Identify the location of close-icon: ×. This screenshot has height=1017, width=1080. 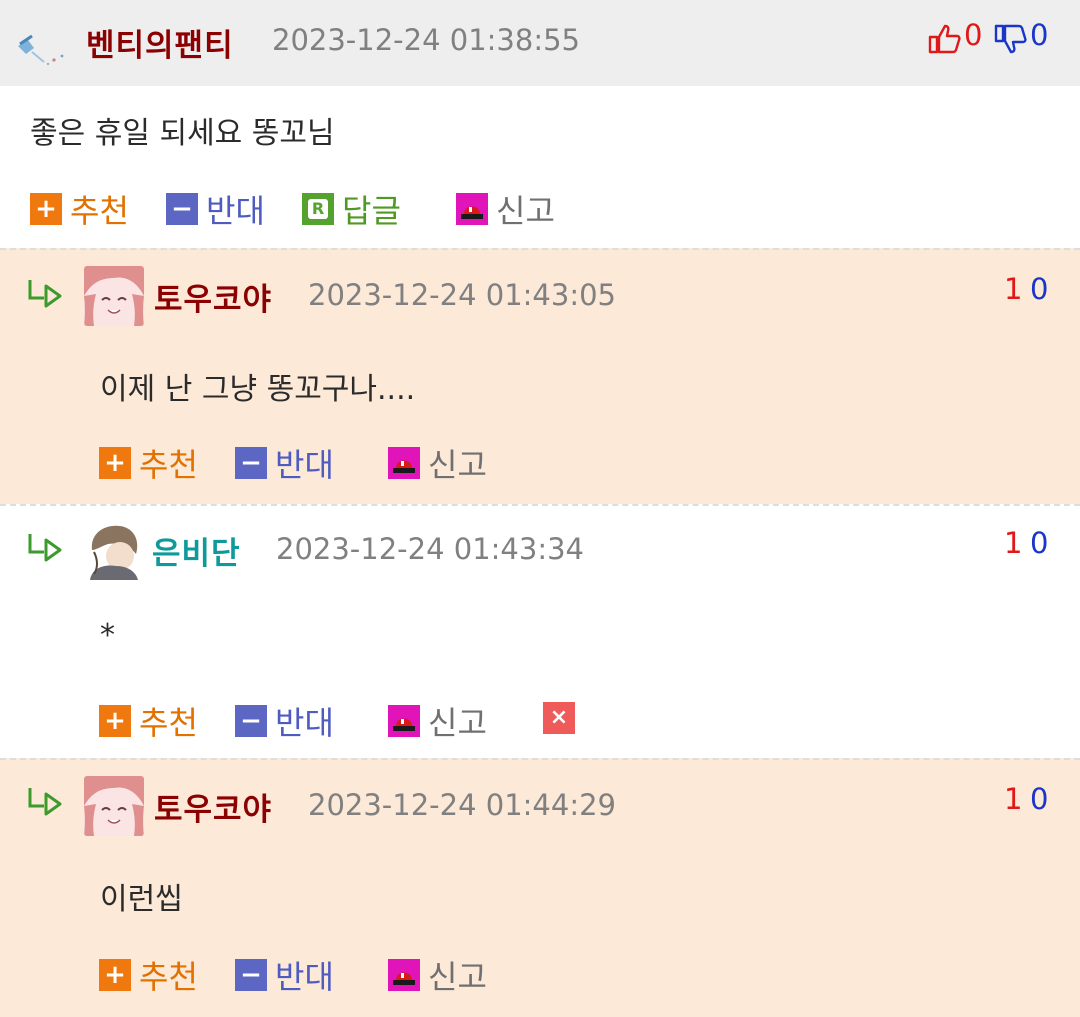
(559, 718).